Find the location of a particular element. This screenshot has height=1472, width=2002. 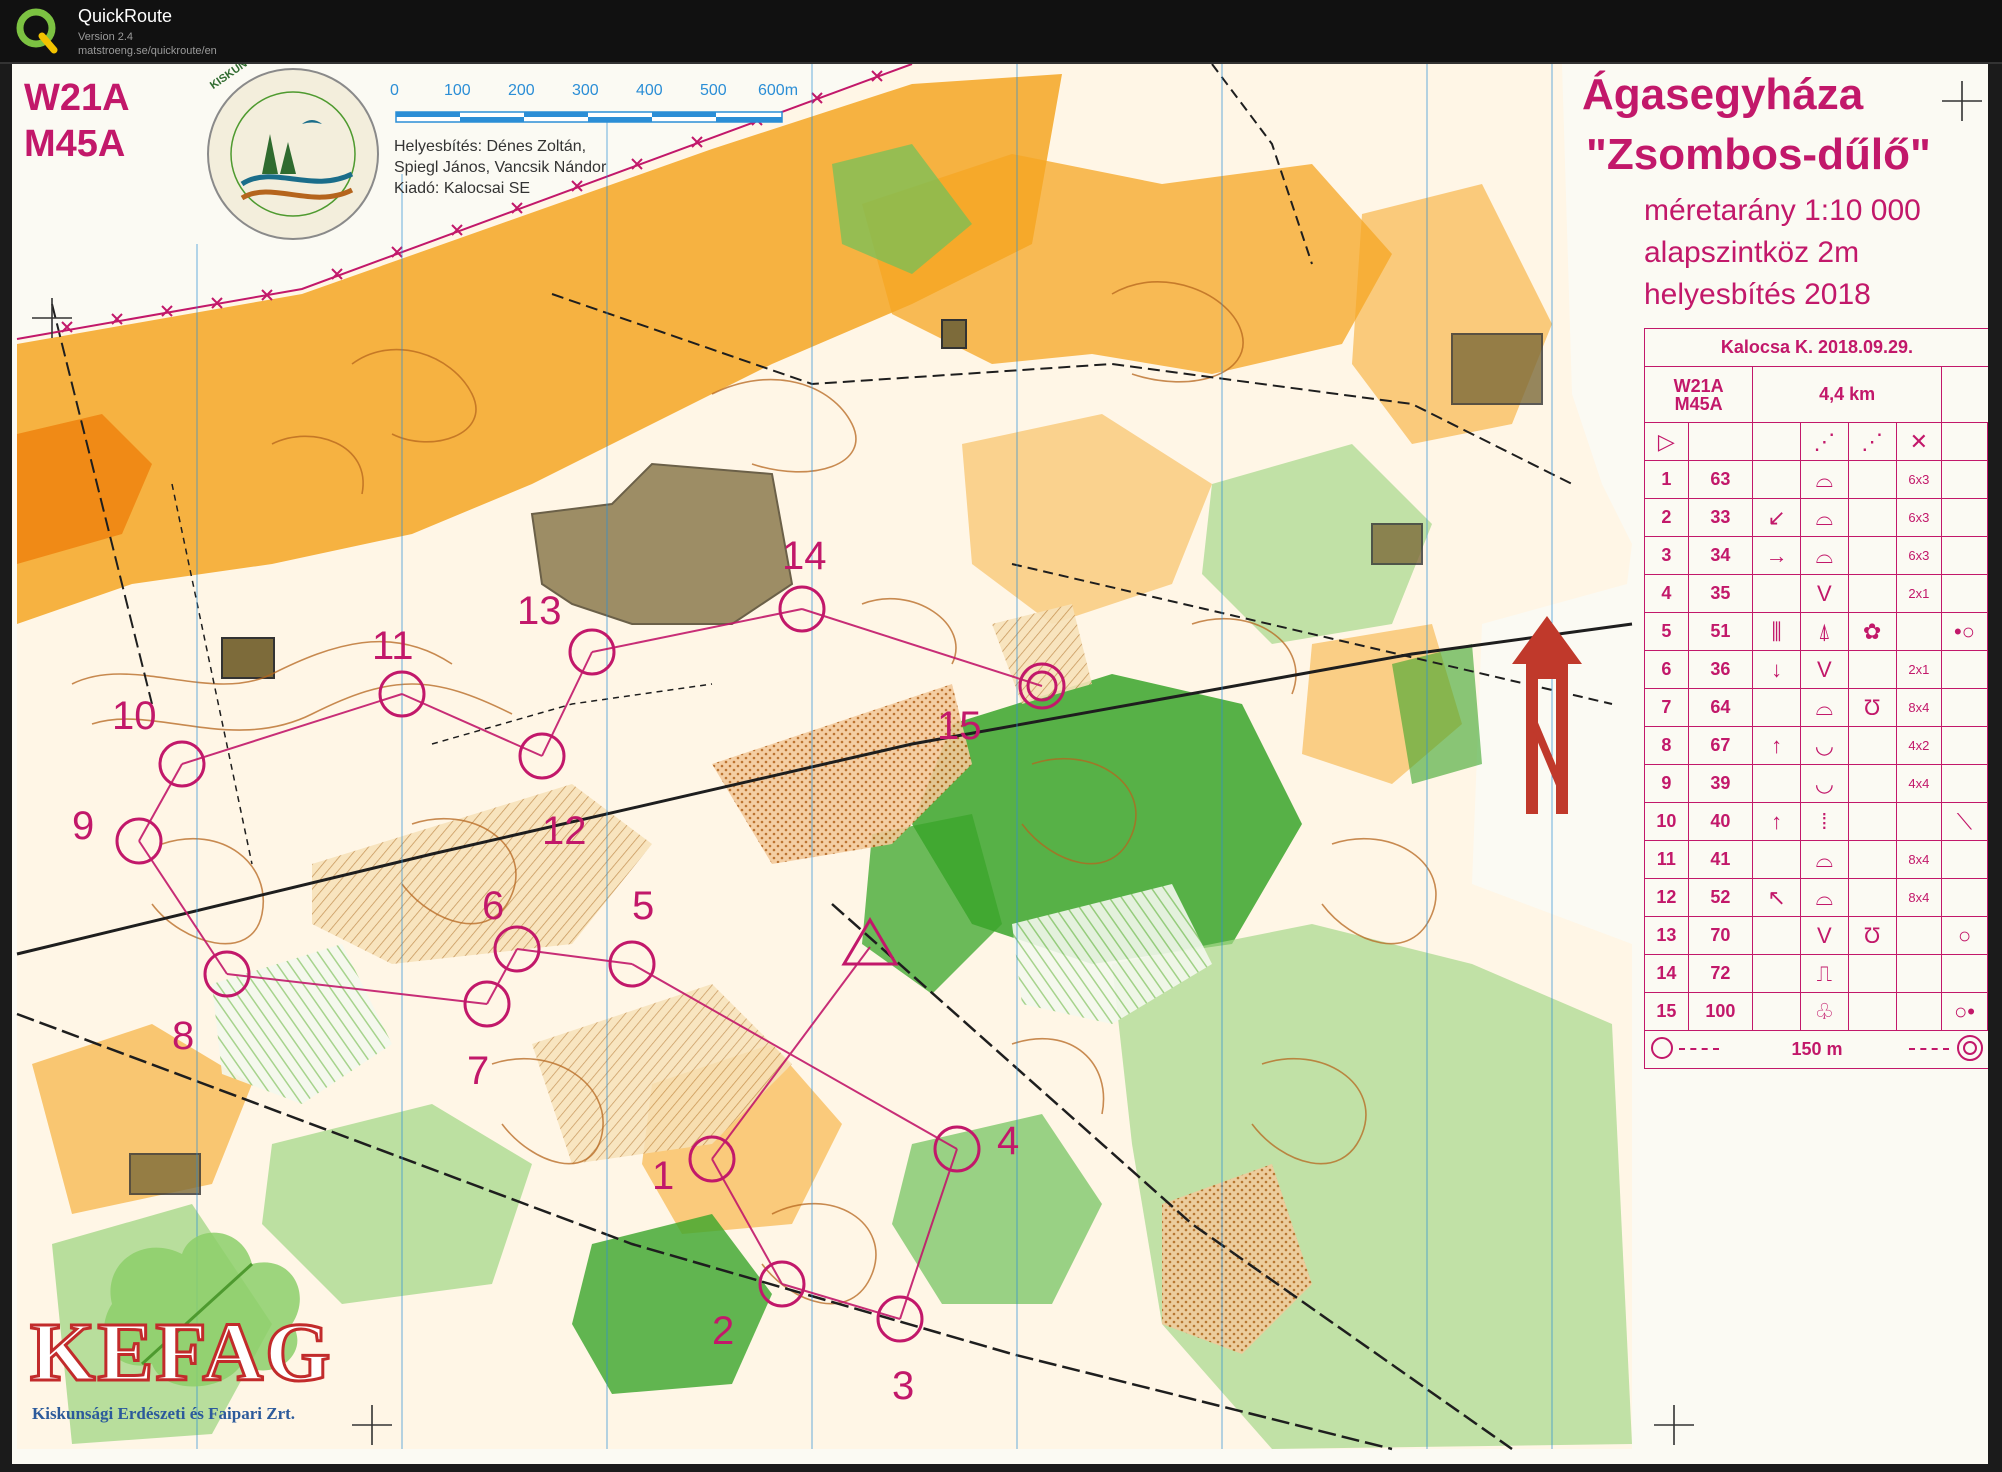

control-number-cell: 15 is located at coordinates (1666, 1011).